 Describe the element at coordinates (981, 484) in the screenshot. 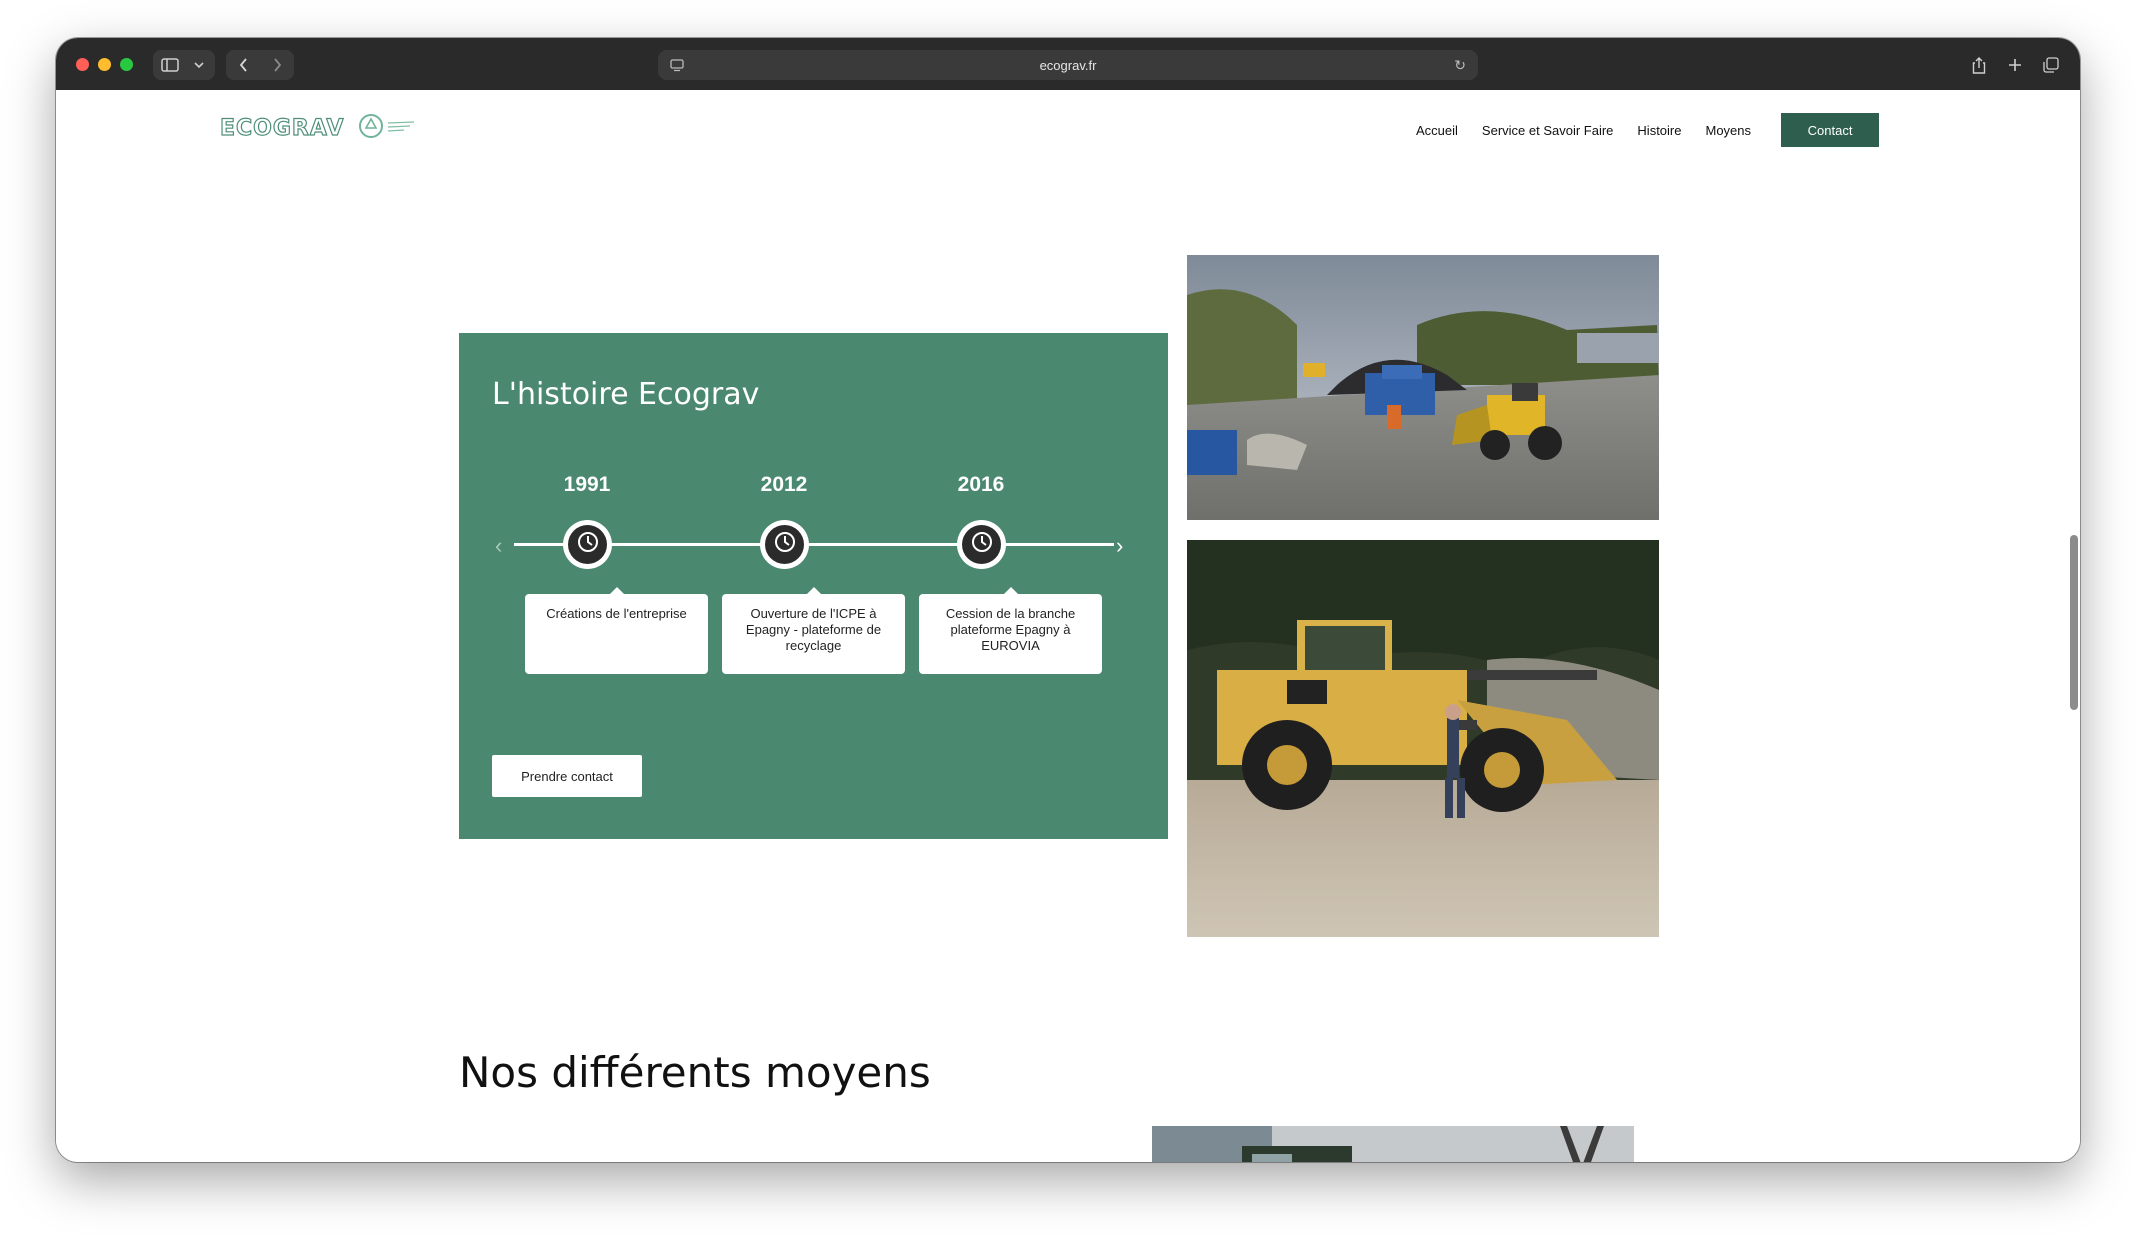

I see `timeline-year: 2016` at that location.